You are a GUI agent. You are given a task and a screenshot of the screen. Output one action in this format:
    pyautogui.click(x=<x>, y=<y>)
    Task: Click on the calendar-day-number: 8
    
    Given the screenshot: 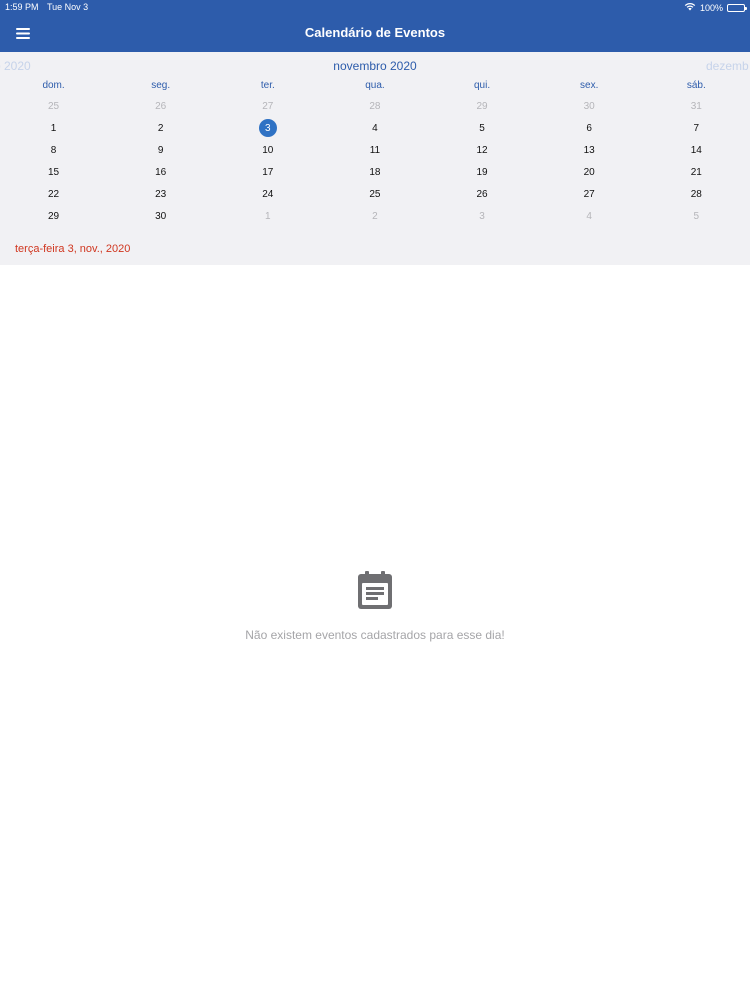 What is the action you would take?
    pyautogui.click(x=53, y=150)
    